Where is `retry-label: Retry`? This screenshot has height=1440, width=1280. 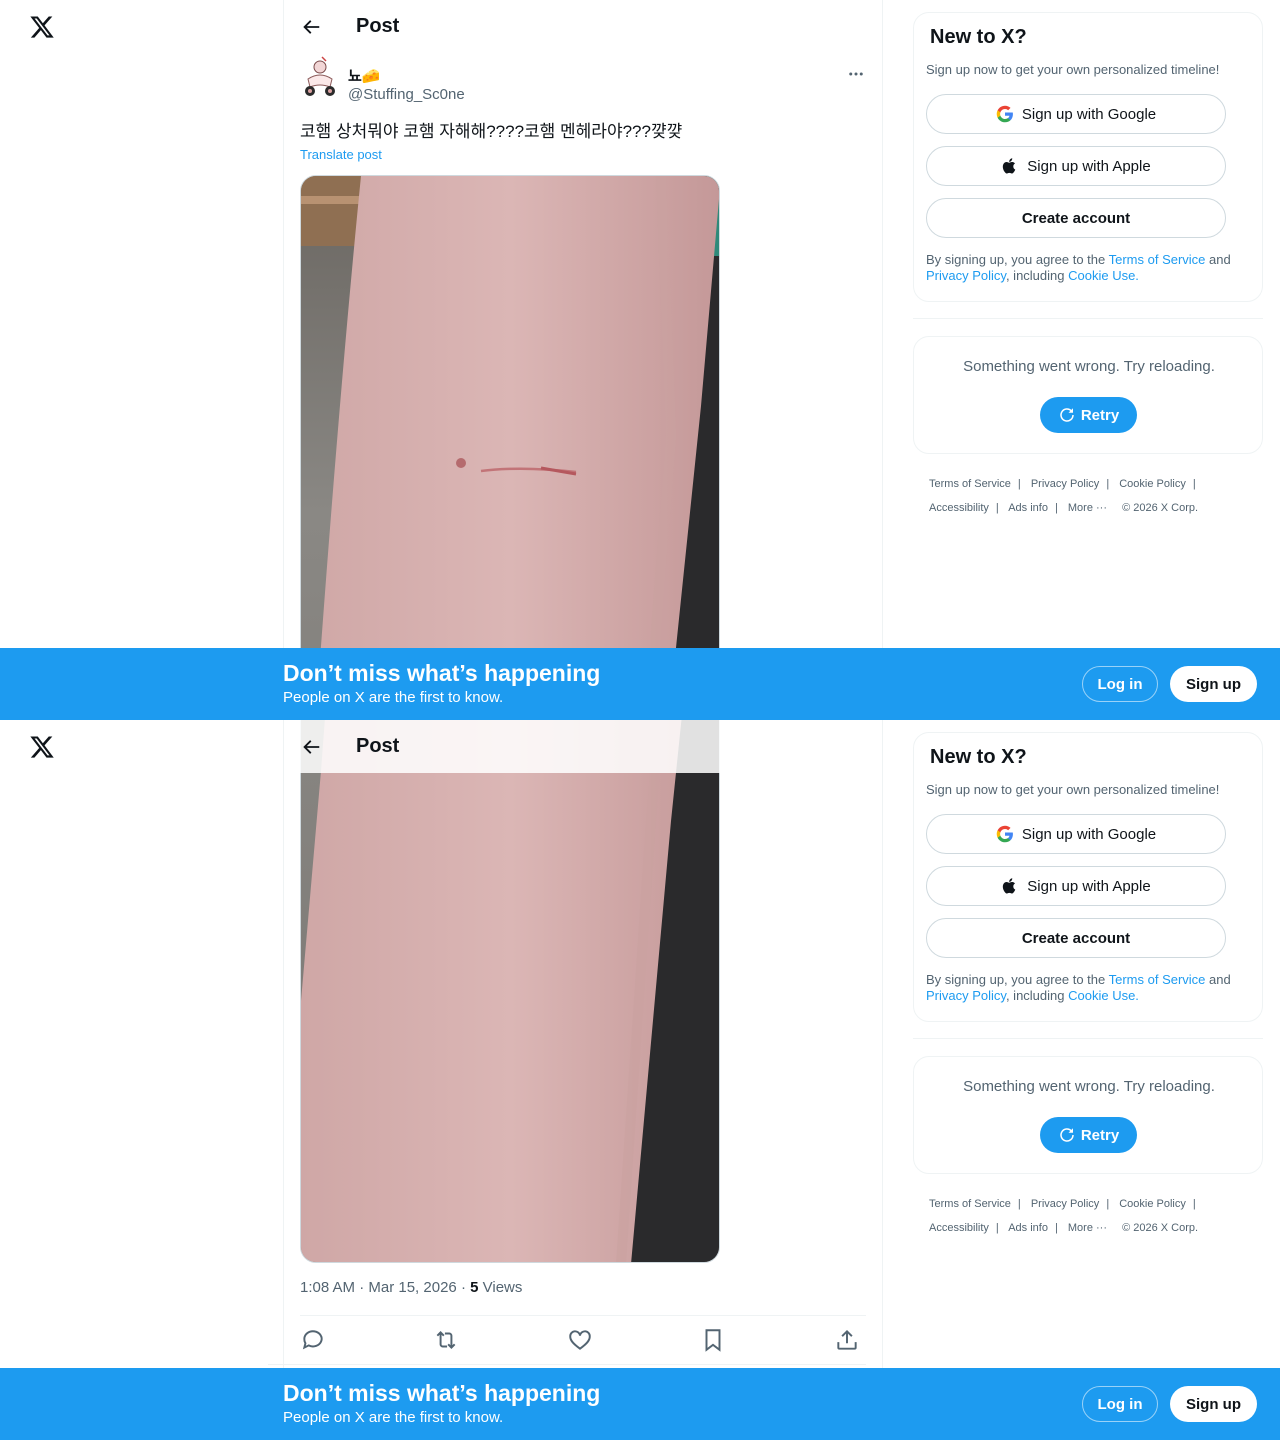
retry-label: Retry is located at coordinates (1100, 415).